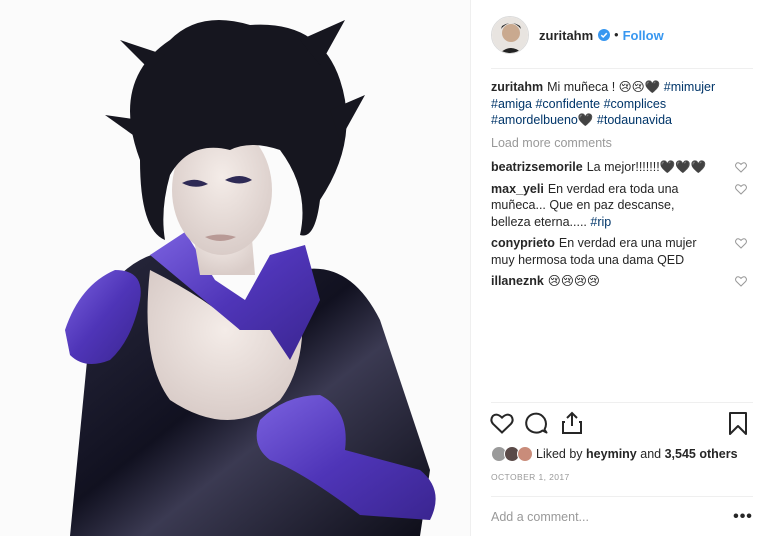  What do you see at coordinates (542, 120) in the screenshot?
I see `hashtag-link: #amordelbueno🖤` at bounding box center [542, 120].